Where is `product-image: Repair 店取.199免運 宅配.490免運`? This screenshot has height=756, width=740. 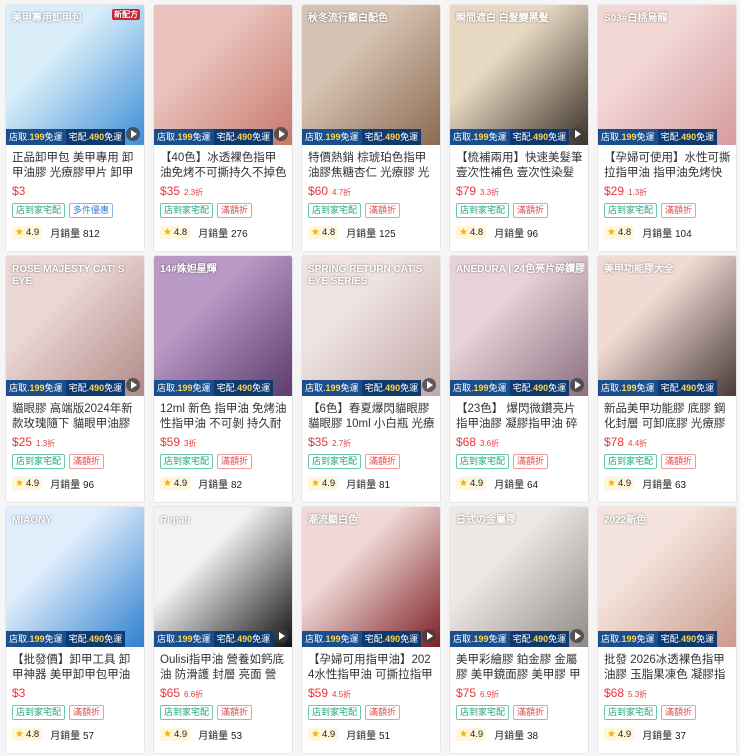
product-image: Repair 店取.199免運 宅配.490免運 is located at coordinates (223, 577).